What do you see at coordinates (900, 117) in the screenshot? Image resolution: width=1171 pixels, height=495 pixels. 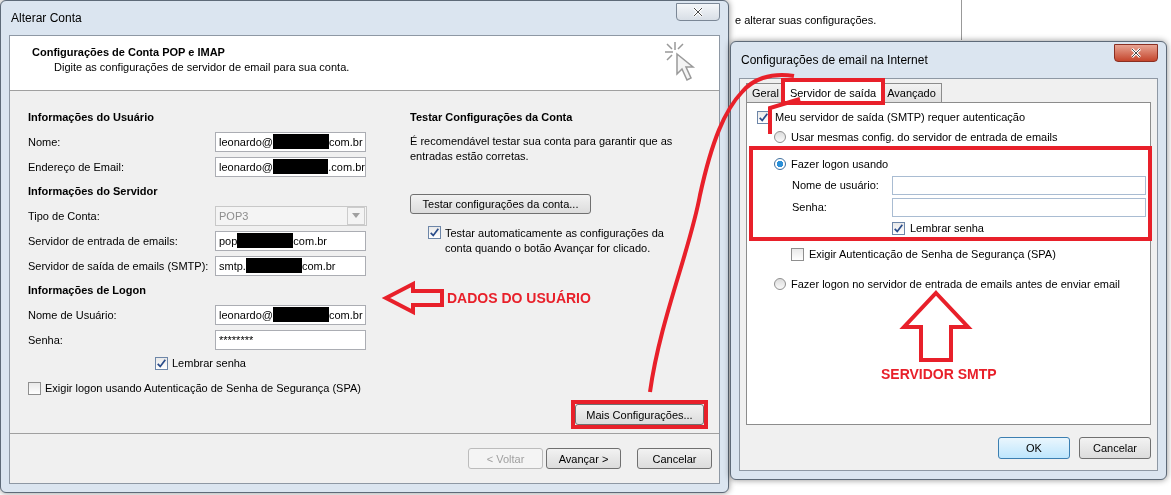 I see `checkbox-label: Meu servidor de saída (SMTP) requer autenticação` at bounding box center [900, 117].